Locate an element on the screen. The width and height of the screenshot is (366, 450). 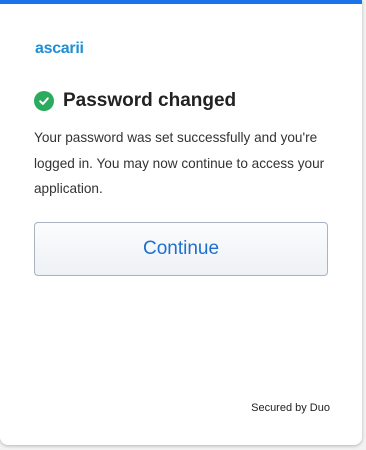
brand-logo: ascarii is located at coordinates (59, 48).